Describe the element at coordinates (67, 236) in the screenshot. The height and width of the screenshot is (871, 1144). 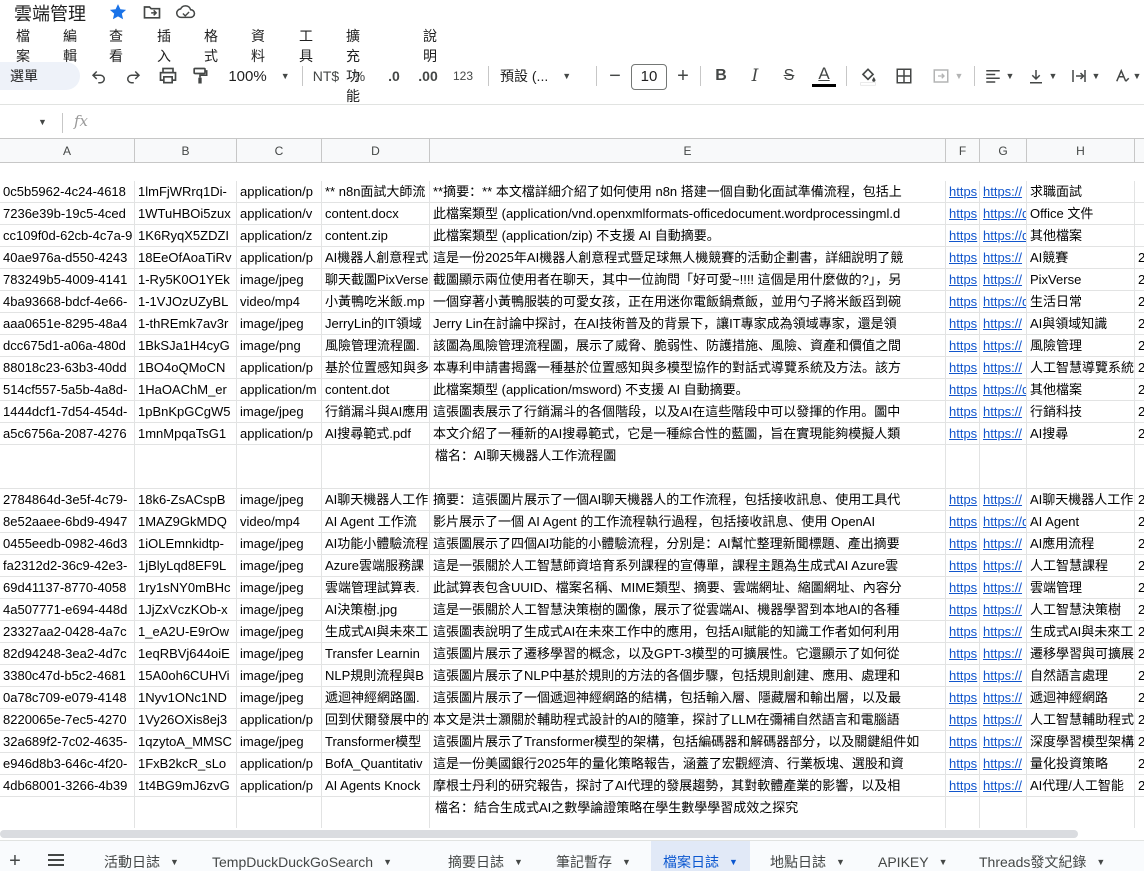
I see `cell-a: cc109f0d-62cb-4c7a-9` at that location.